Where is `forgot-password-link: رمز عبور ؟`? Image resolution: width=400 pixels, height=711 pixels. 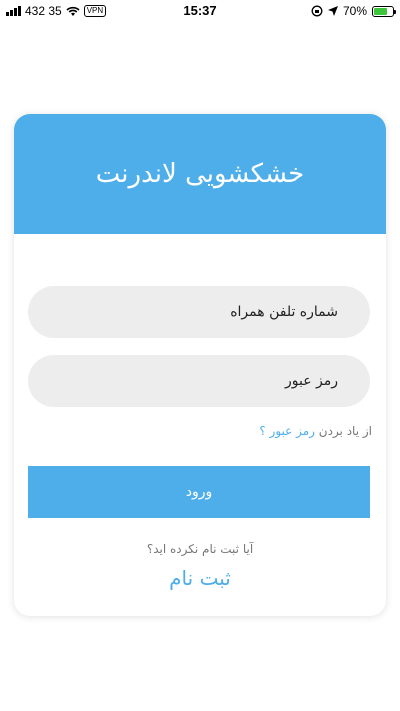 forgot-password-link: رمز عبور ؟ is located at coordinates (287, 431).